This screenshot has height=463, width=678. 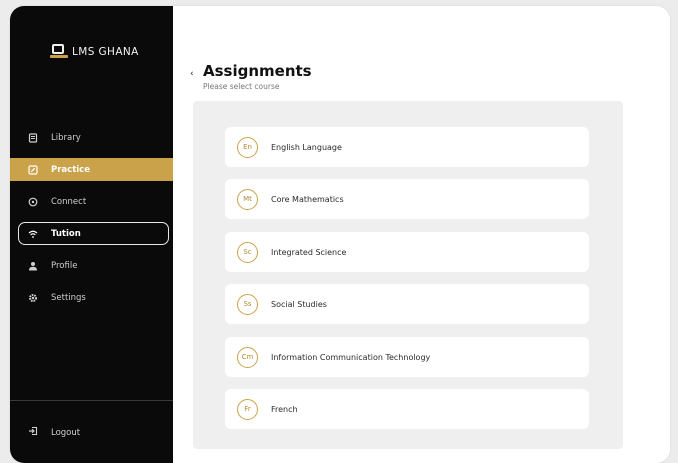 I want to click on logout-icon, so click(x=33, y=432).